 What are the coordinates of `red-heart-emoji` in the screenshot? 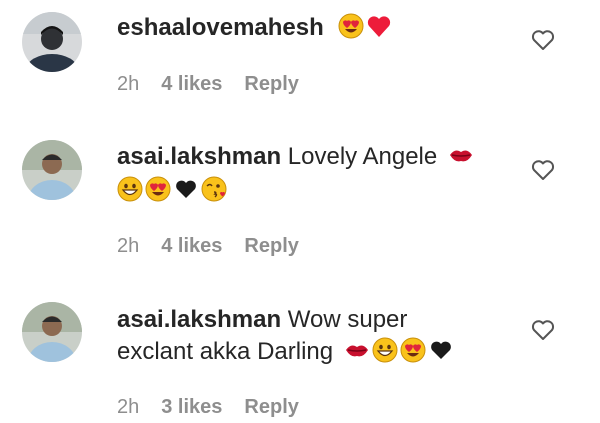 It's located at (379, 26).